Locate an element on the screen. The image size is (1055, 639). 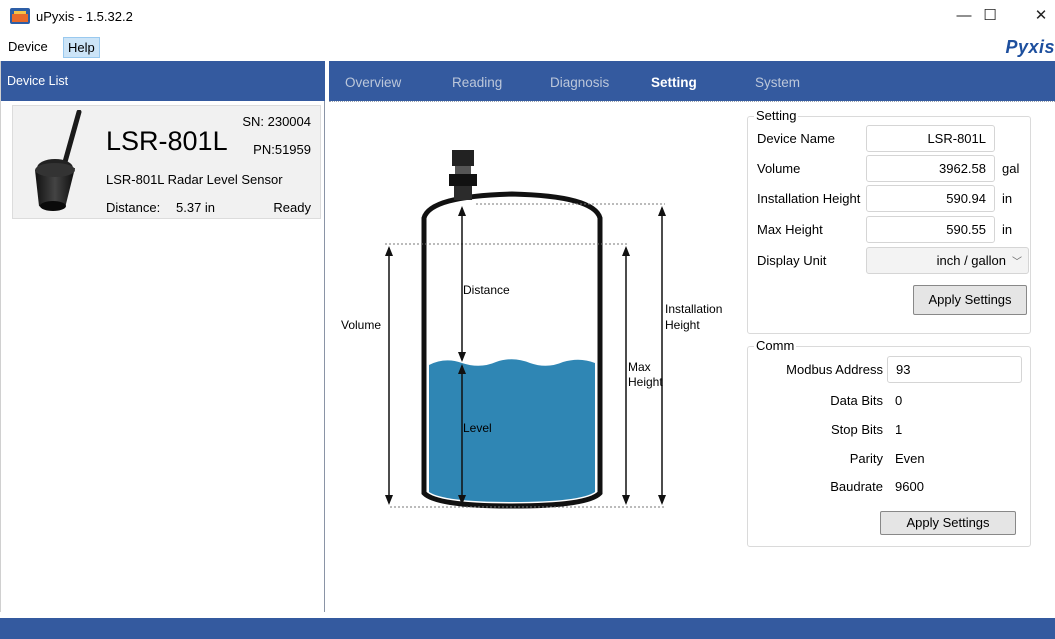
data-bits-value: 0 is located at coordinates (899, 400).